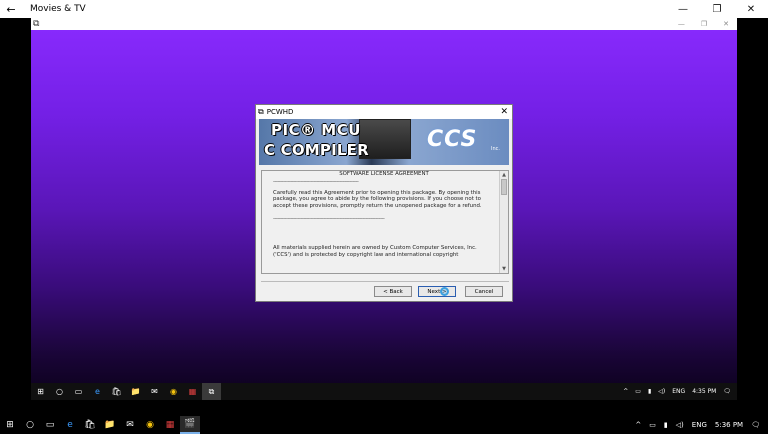  Describe the element at coordinates (751, 9) in the screenshot. I see `close-icon: ✕` at that location.